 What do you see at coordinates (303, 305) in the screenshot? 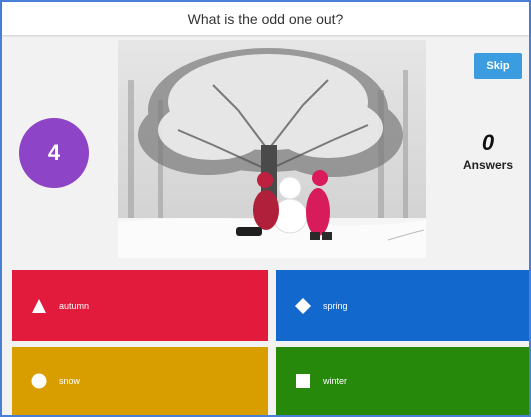
I see `diamond-icon` at bounding box center [303, 305].